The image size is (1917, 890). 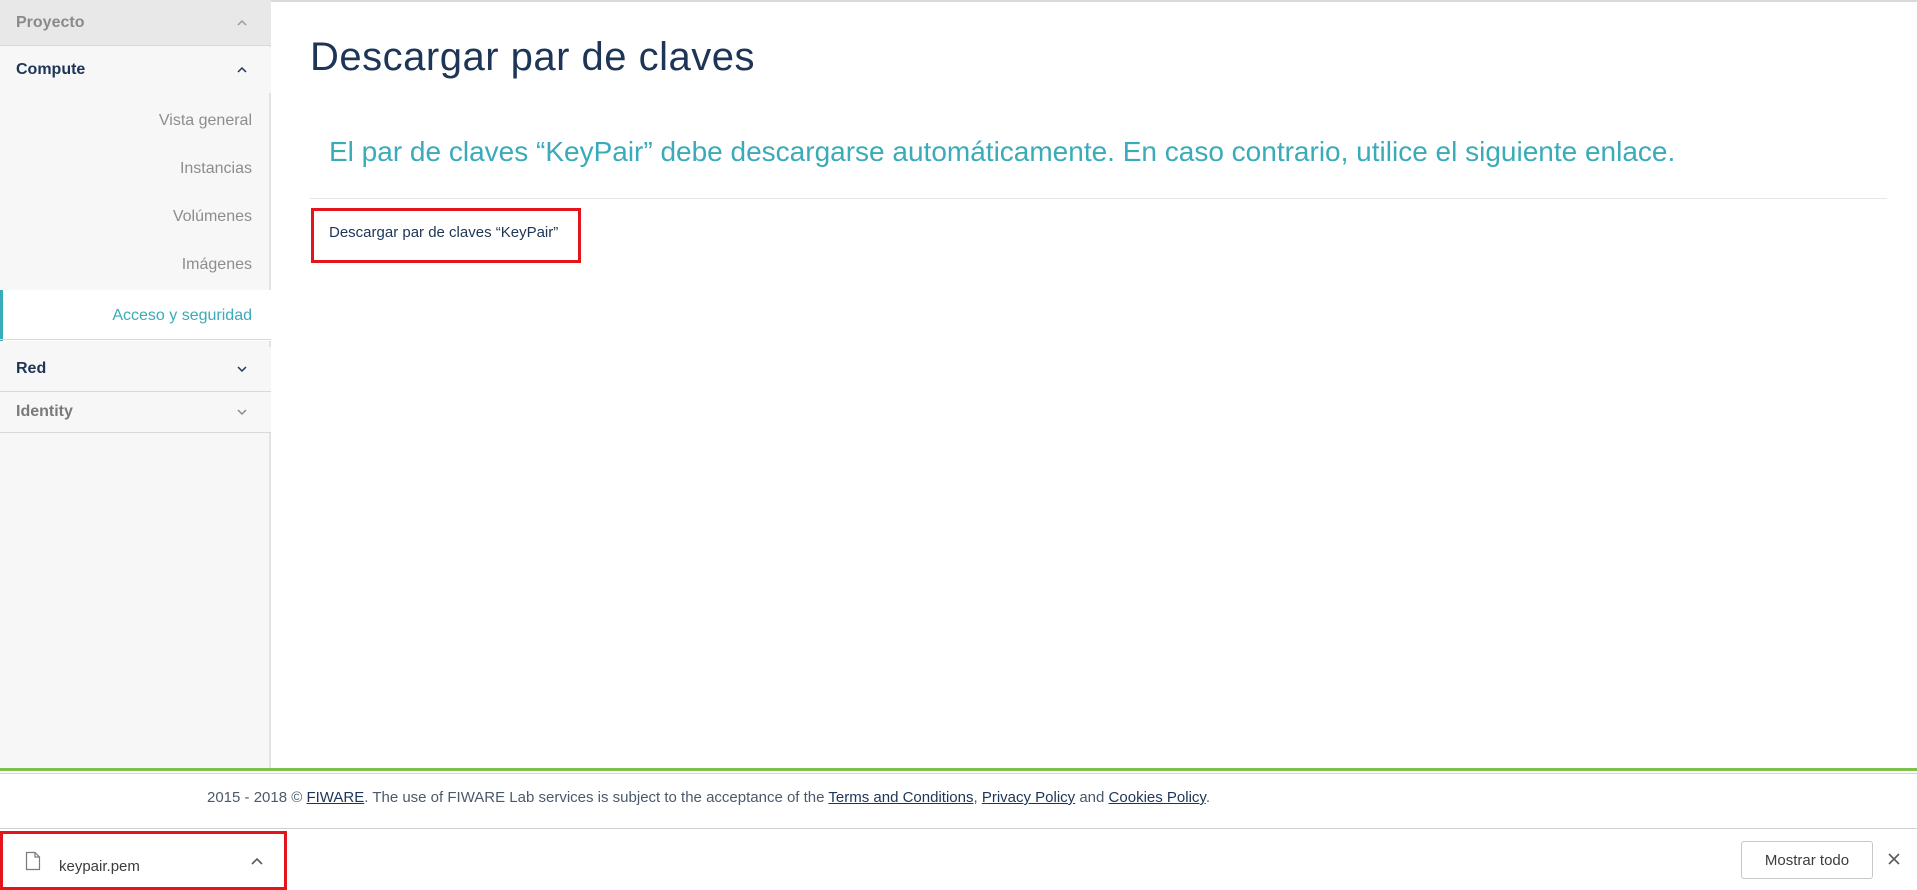 I want to click on cookies-policy-link: Cookies Policy, so click(x=1157, y=797).